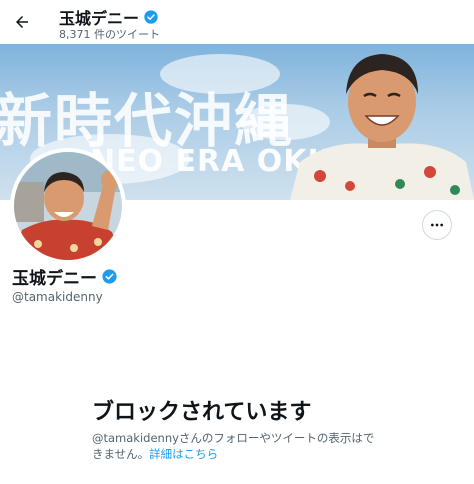 Image resolution: width=474 pixels, height=484 pixels. What do you see at coordinates (237, 22) in the screenshot?
I see `profile-header: 玉城デニー 8,371 件のツイート` at bounding box center [237, 22].